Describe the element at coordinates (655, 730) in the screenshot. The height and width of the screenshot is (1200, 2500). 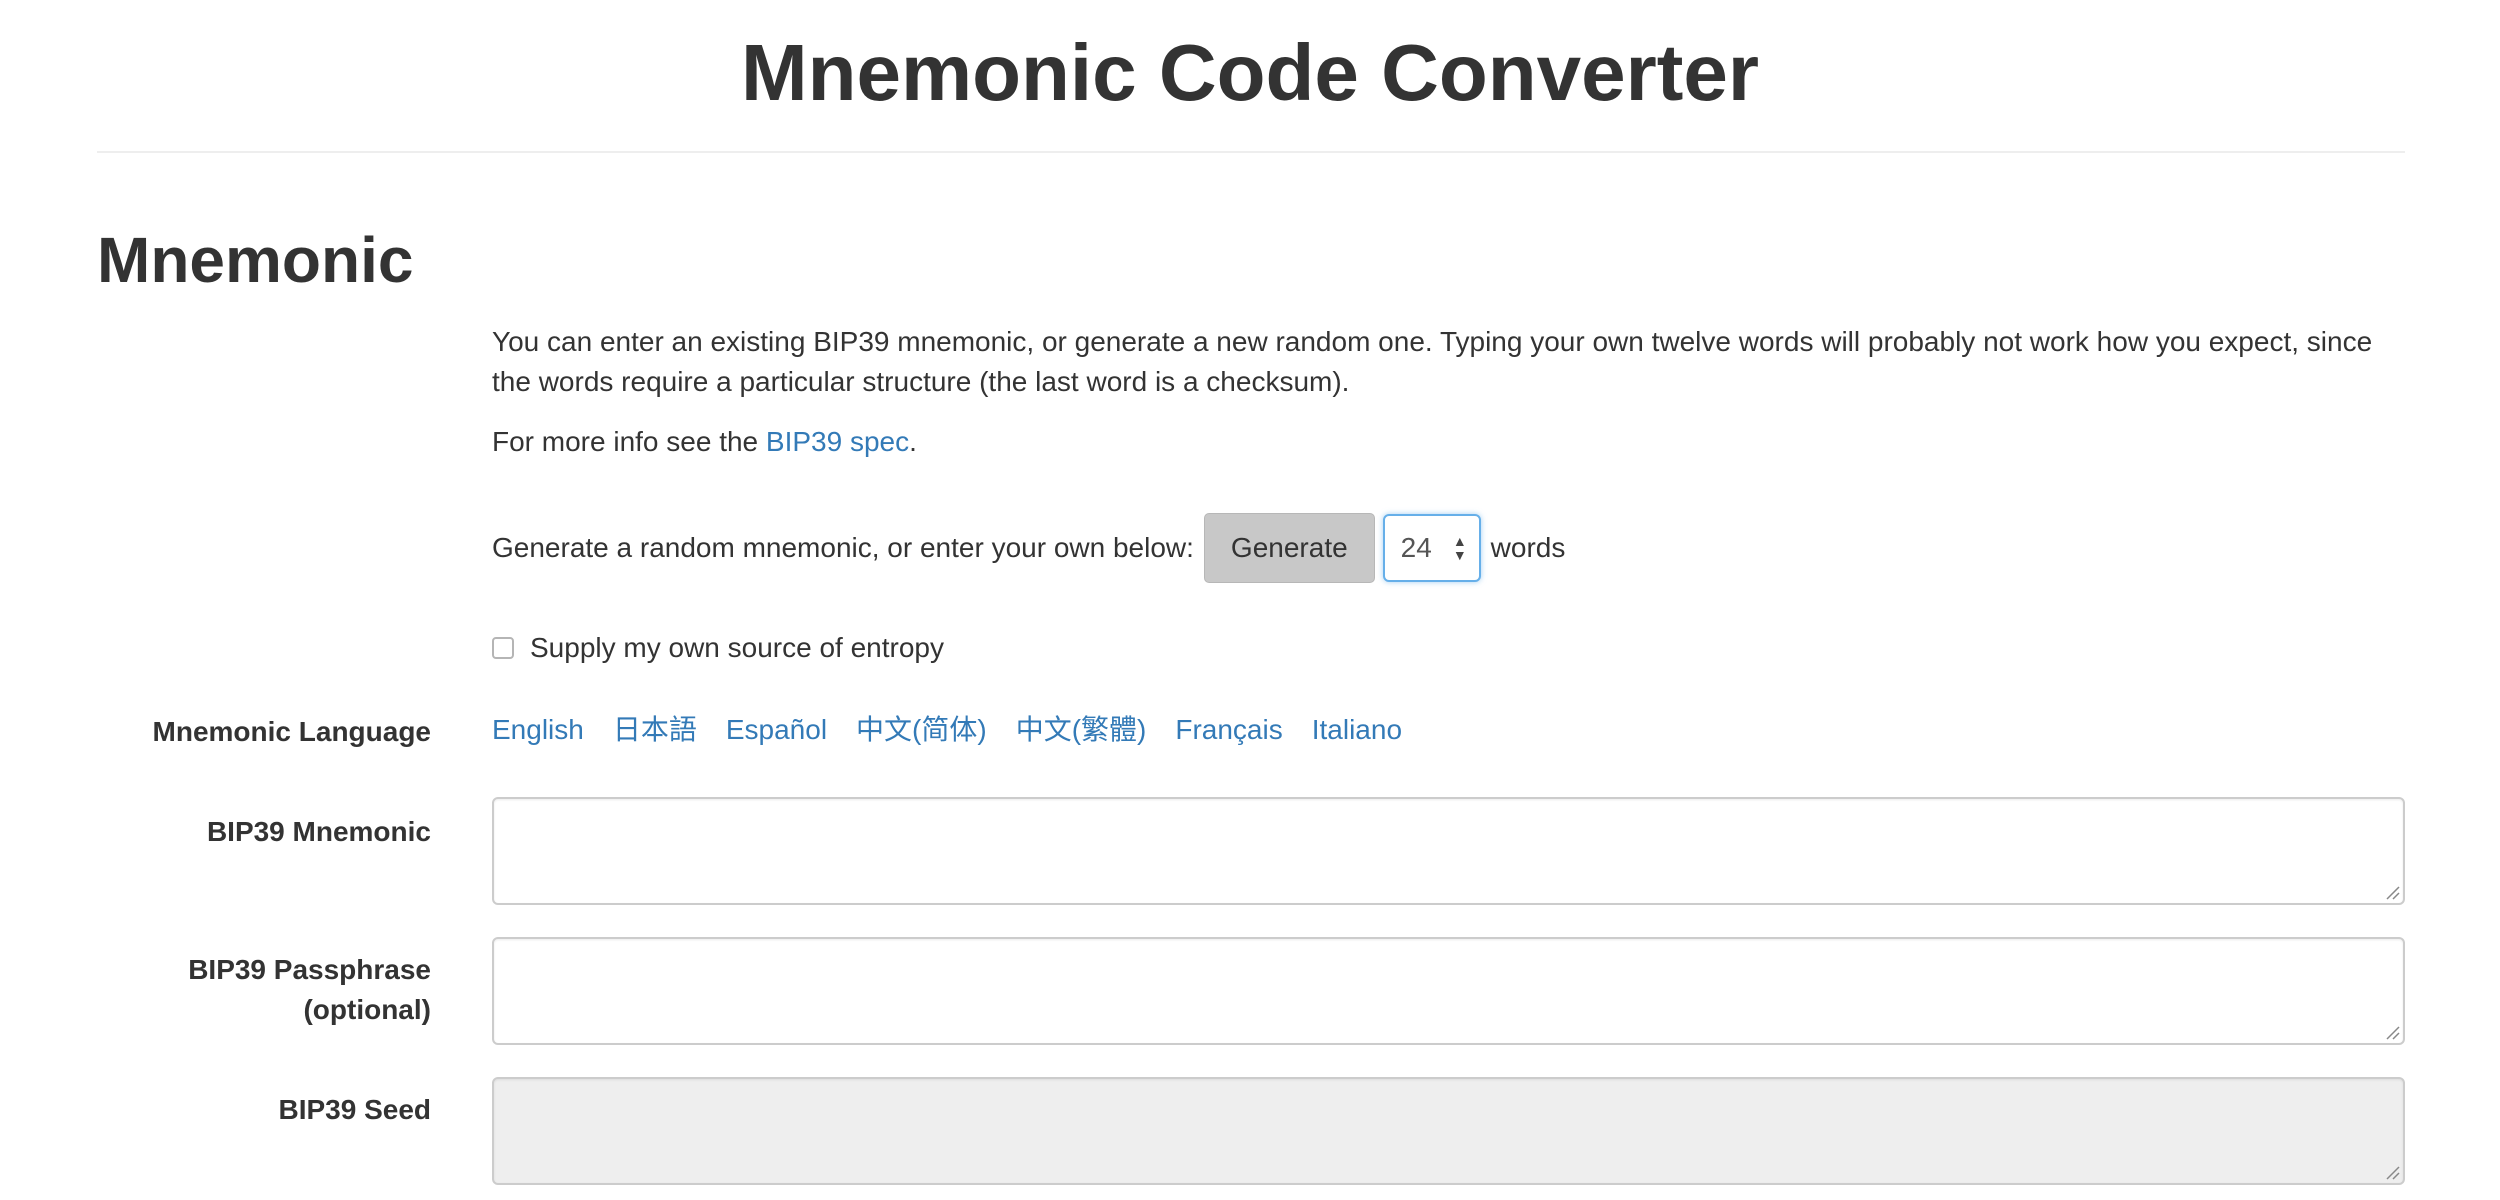
I see `language-link-japanese: 日本語` at that location.